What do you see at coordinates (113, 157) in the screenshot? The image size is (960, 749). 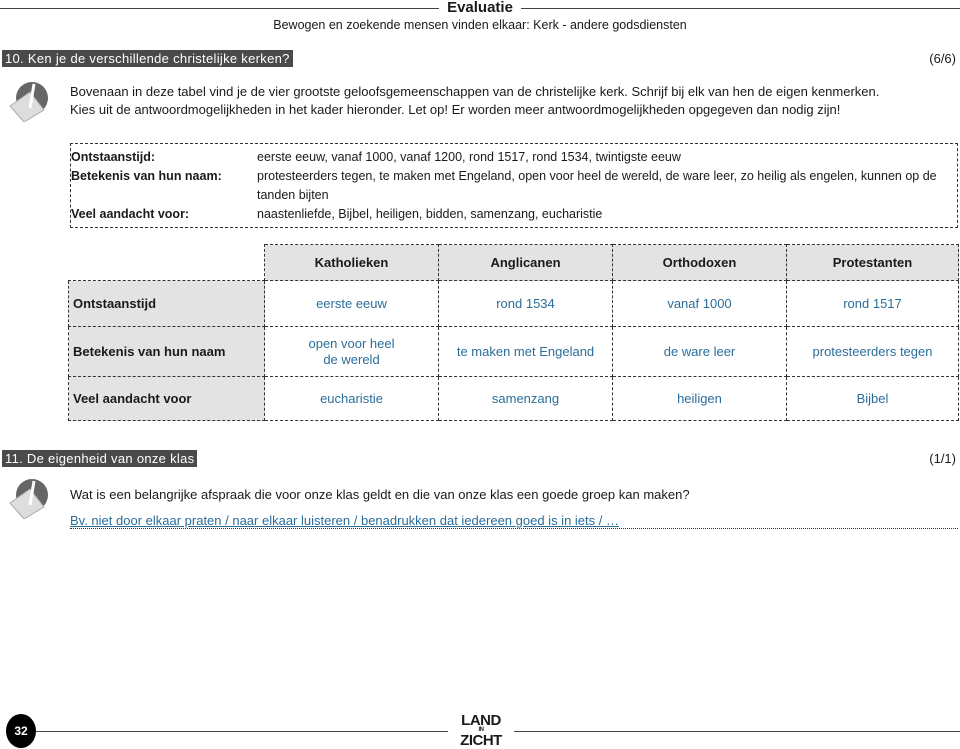 I see `option-label: Ontstaanstijd:` at bounding box center [113, 157].